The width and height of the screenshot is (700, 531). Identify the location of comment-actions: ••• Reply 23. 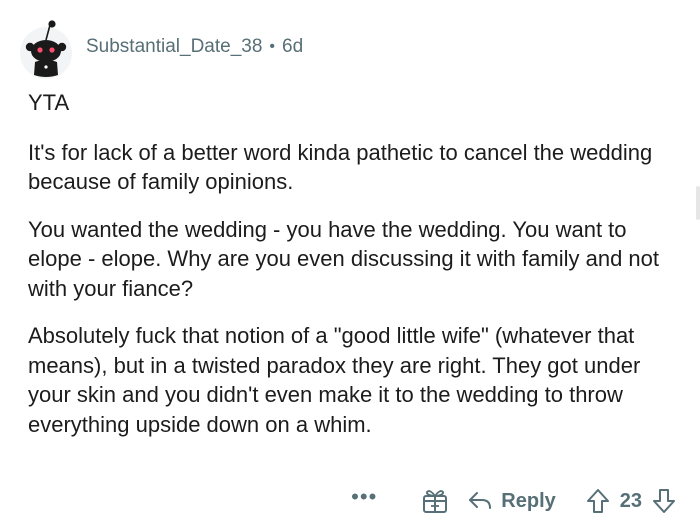
(513, 501).